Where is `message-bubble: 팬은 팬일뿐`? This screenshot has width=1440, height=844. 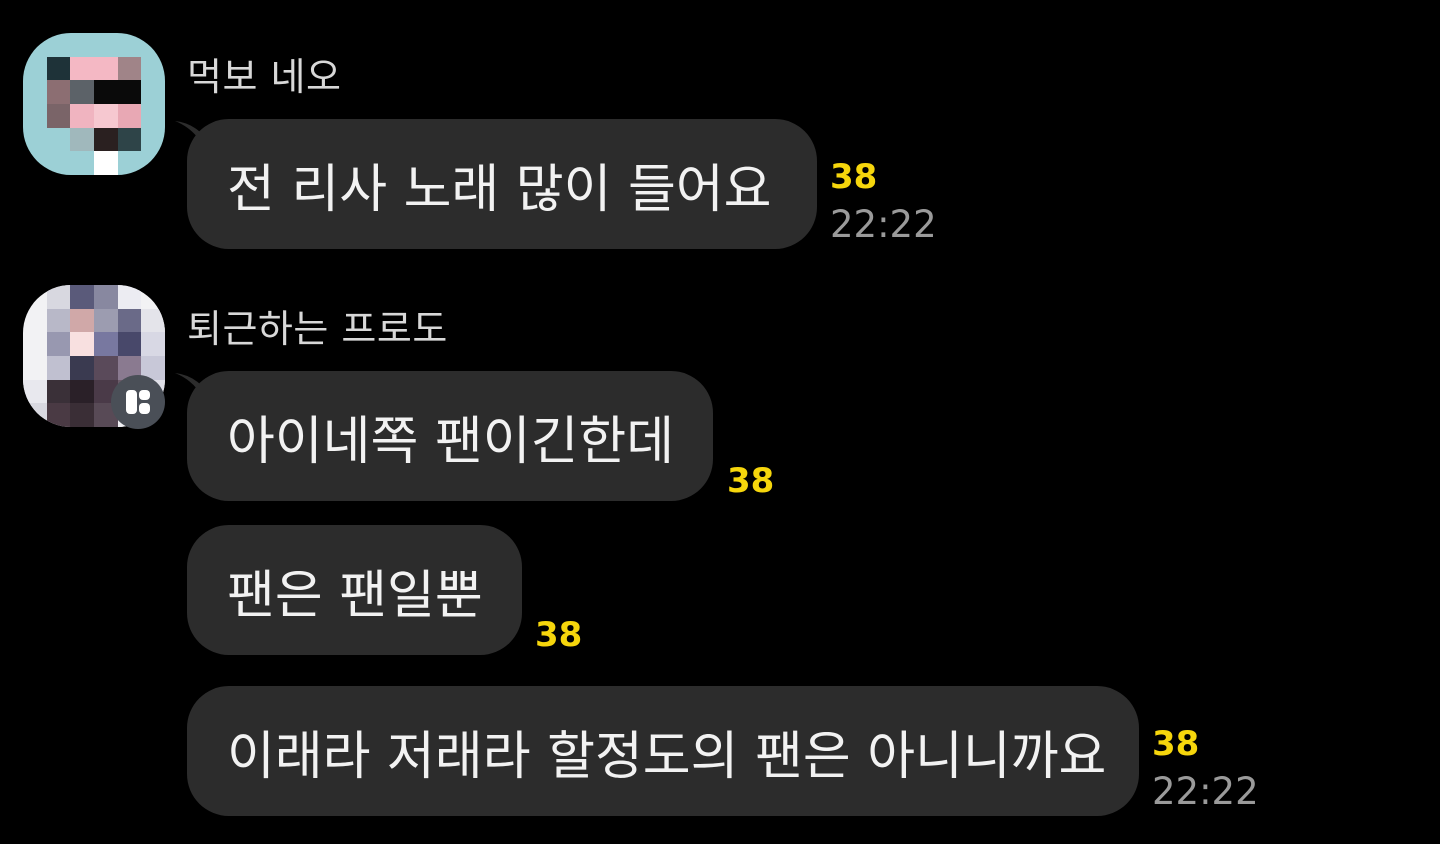 message-bubble: 팬은 팬일뿐 is located at coordinates (354, 590).